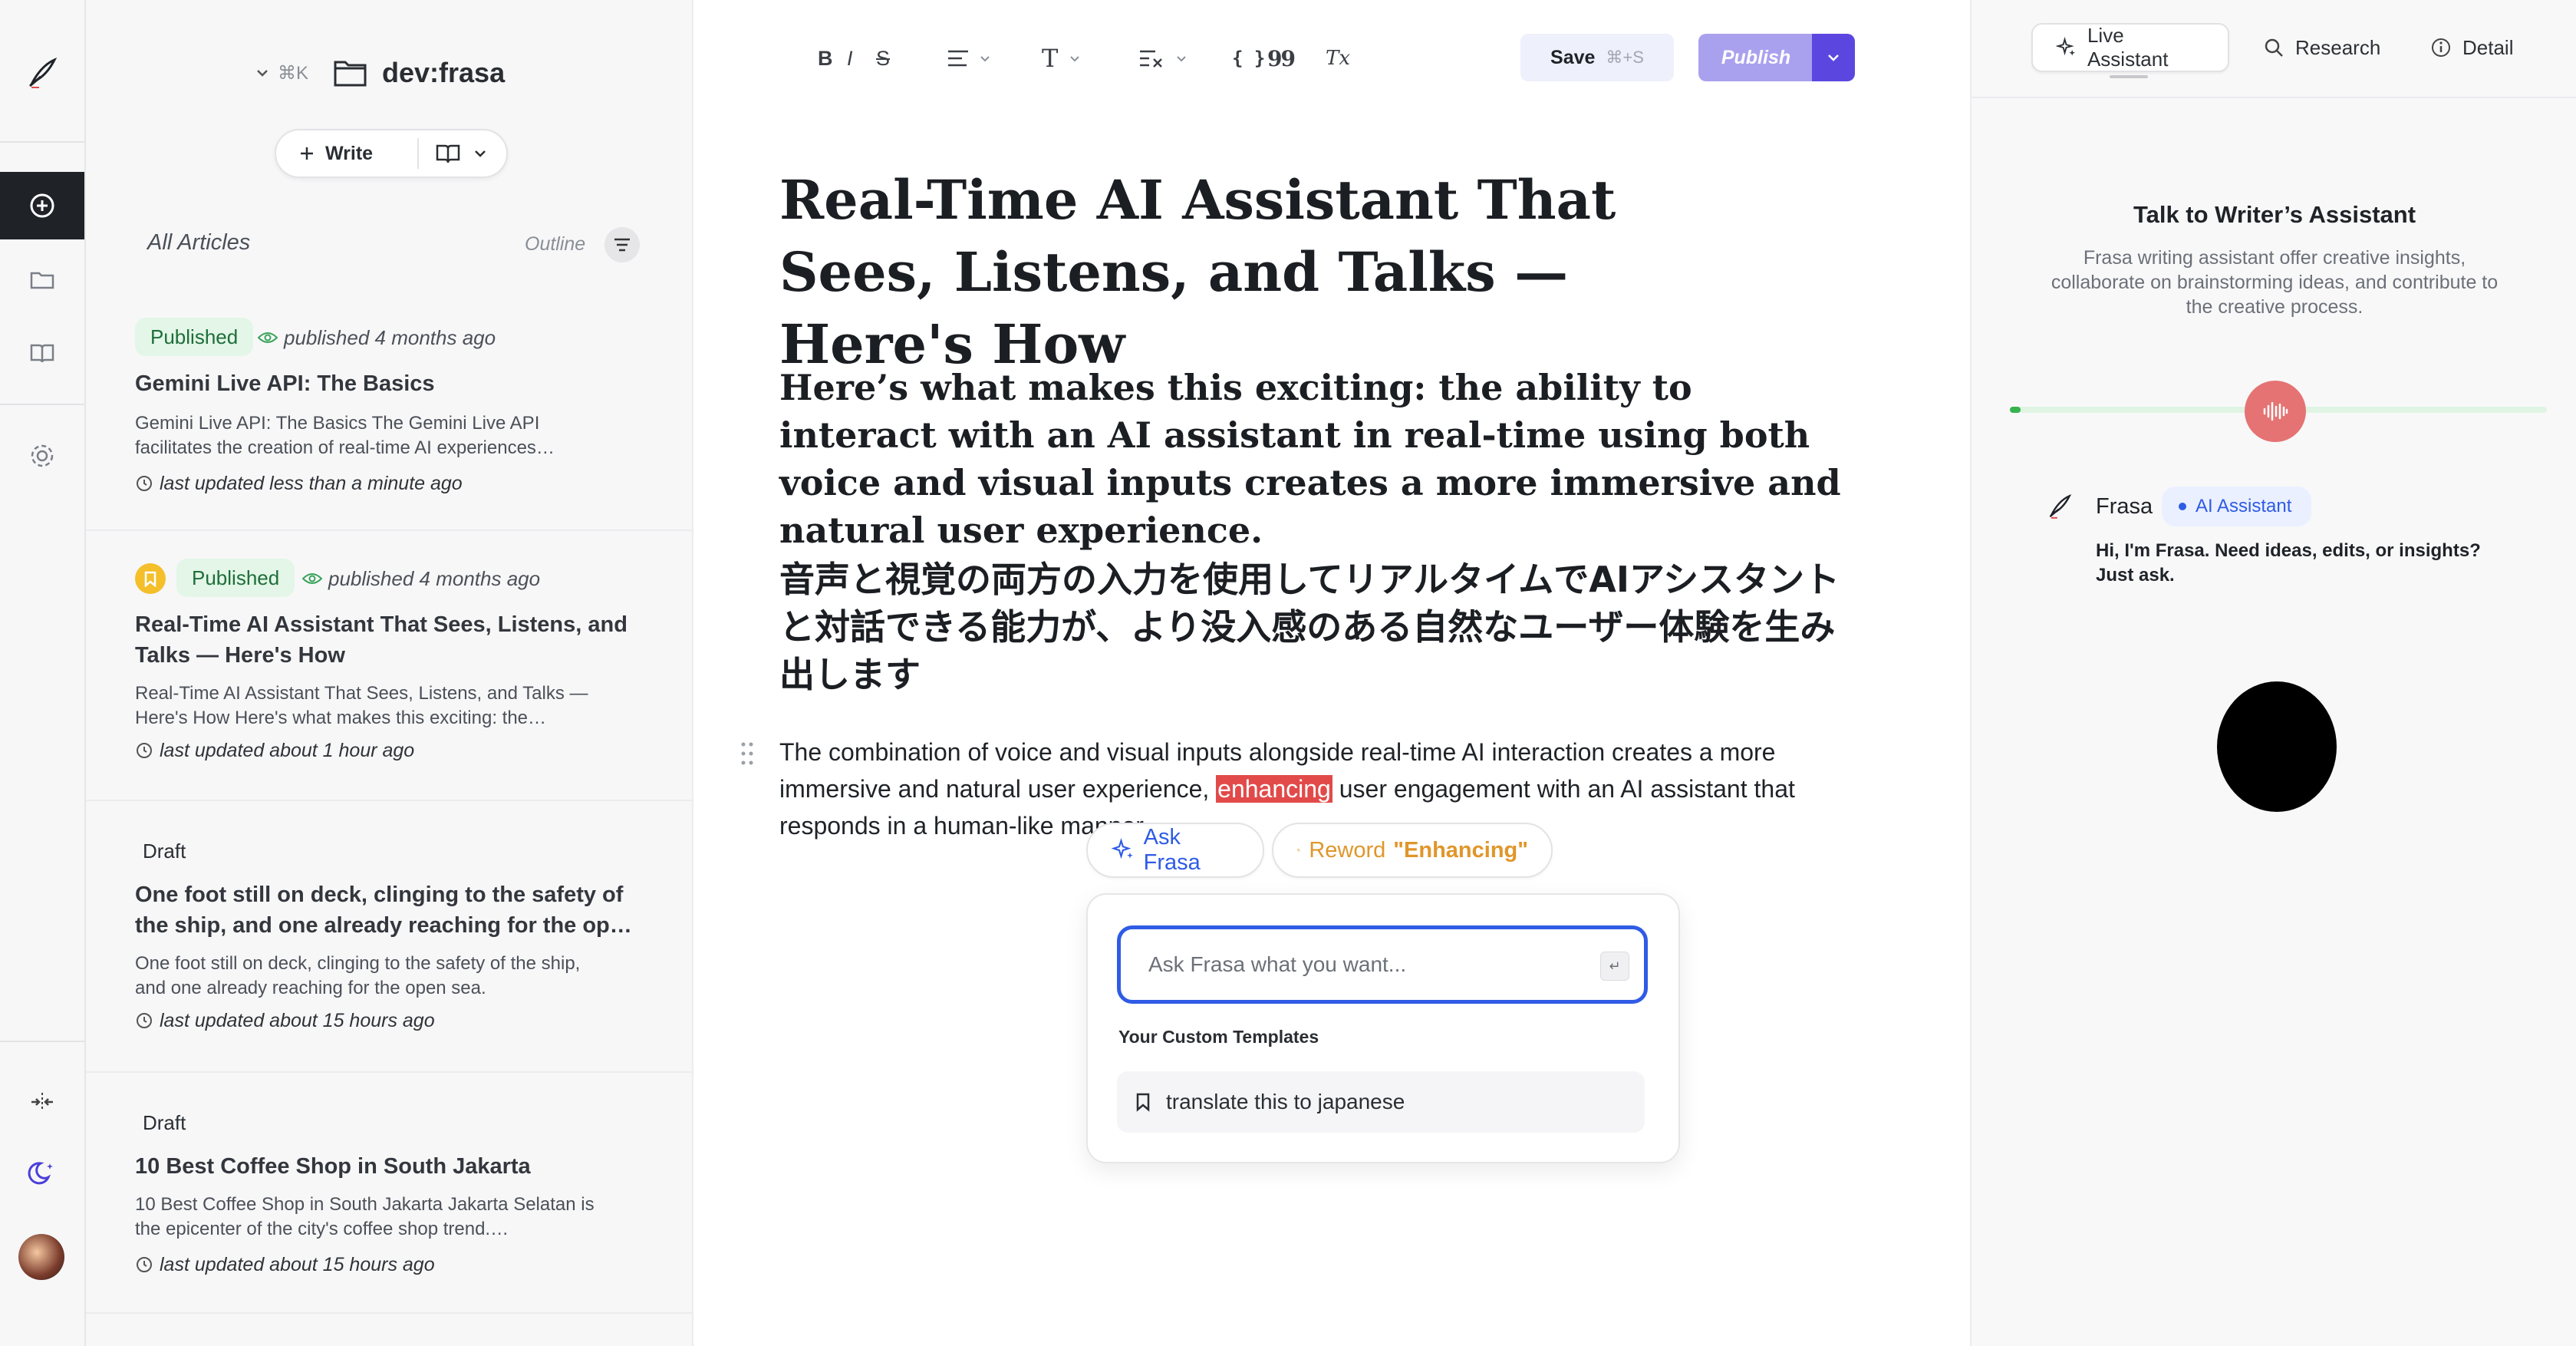 The height and width of the screenshot is (1346, 2576). I want to click on line-spacing-dropdown, so click(1163, 58).